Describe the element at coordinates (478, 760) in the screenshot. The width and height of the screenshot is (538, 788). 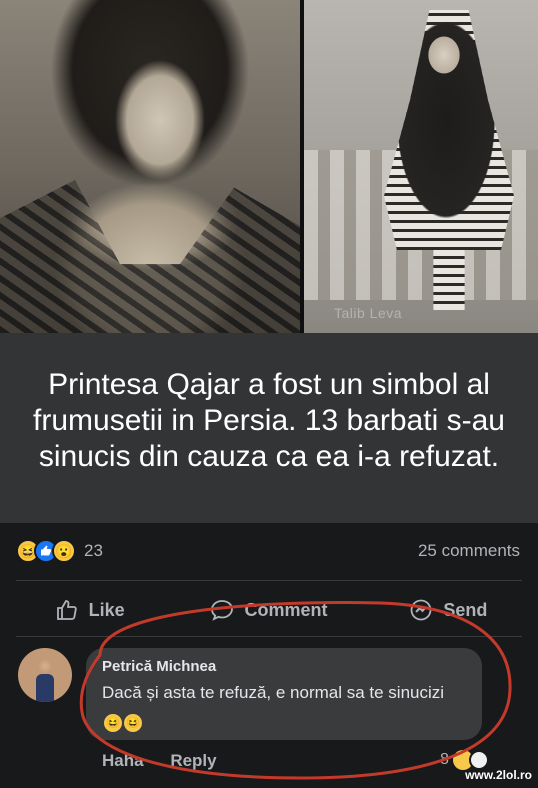
I see `wow-icon` at that location.